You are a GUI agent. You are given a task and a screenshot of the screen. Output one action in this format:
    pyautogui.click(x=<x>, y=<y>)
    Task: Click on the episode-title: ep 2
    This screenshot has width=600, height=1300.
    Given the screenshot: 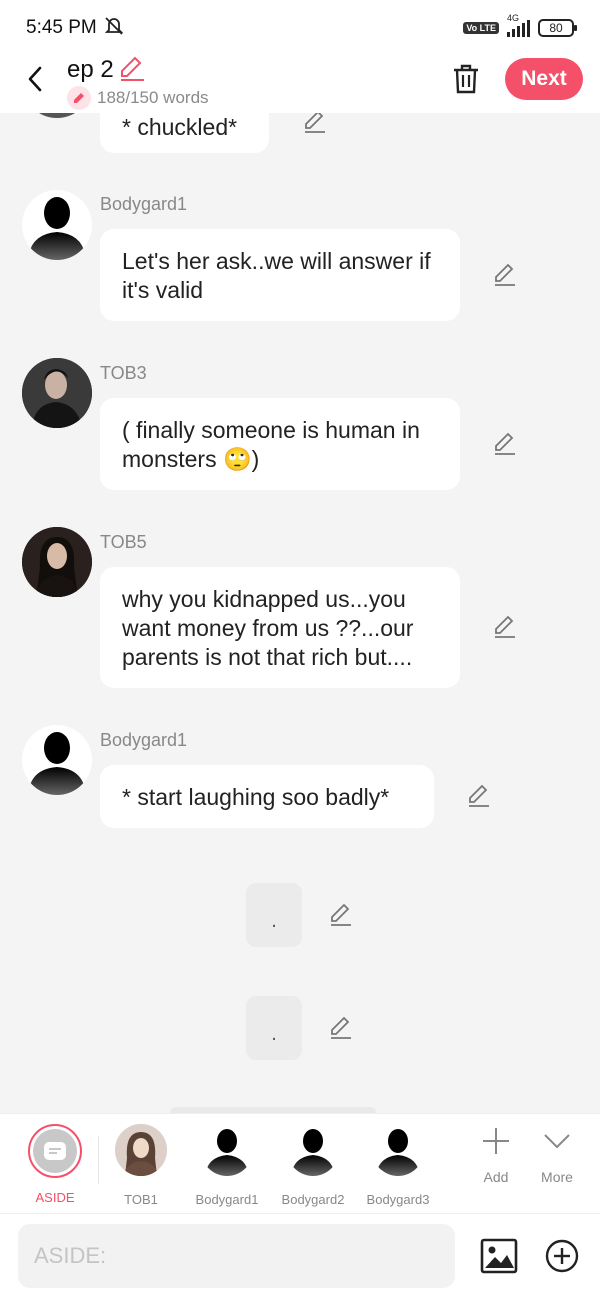 What is the action you would take?
    pyautogui.click(x=90, y=69)
    